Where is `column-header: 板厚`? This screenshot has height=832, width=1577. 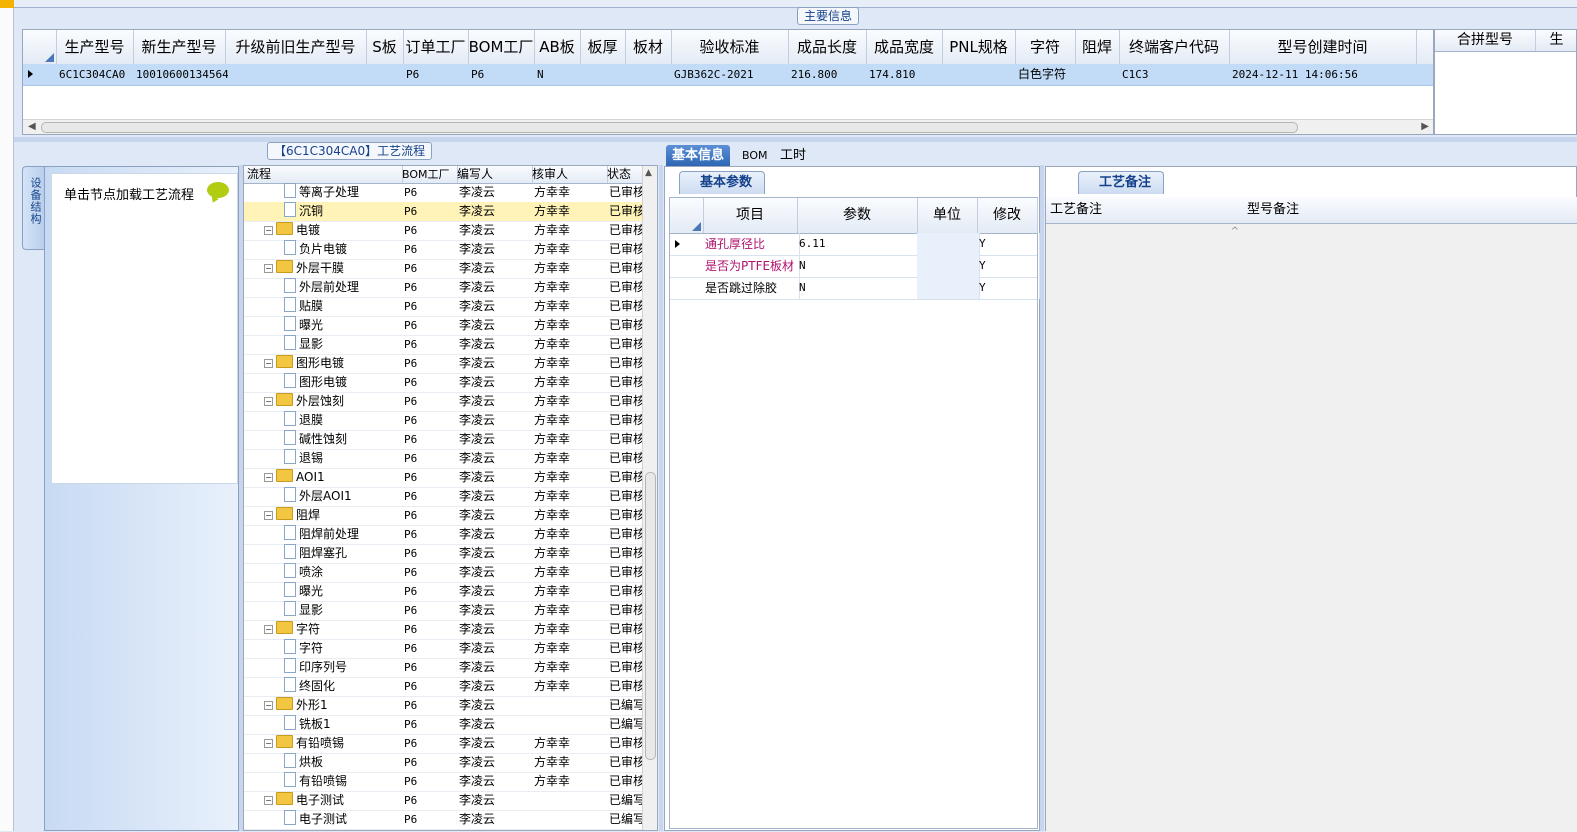
column-header: 板厚 is located at coordinates (603, 47).